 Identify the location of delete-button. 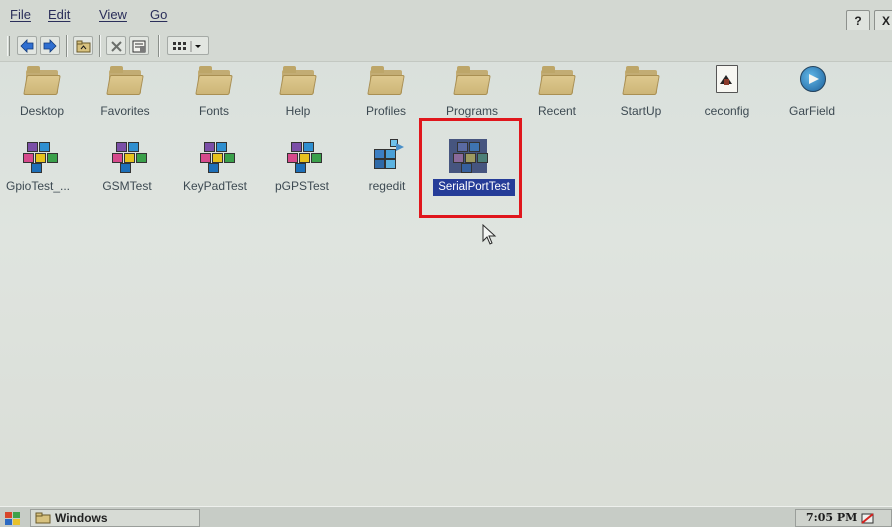
(116, 45).